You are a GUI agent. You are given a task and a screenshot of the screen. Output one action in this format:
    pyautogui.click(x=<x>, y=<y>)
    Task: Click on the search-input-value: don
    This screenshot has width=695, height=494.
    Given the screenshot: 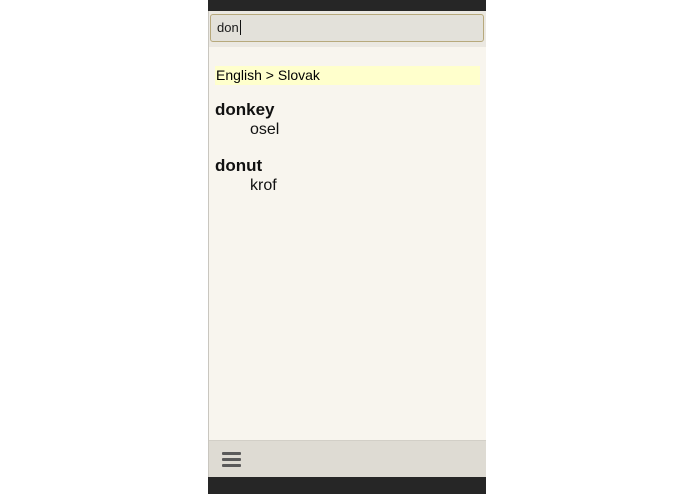 What is the action you would take?
    pyautogui.click(x=228, y=27)
    